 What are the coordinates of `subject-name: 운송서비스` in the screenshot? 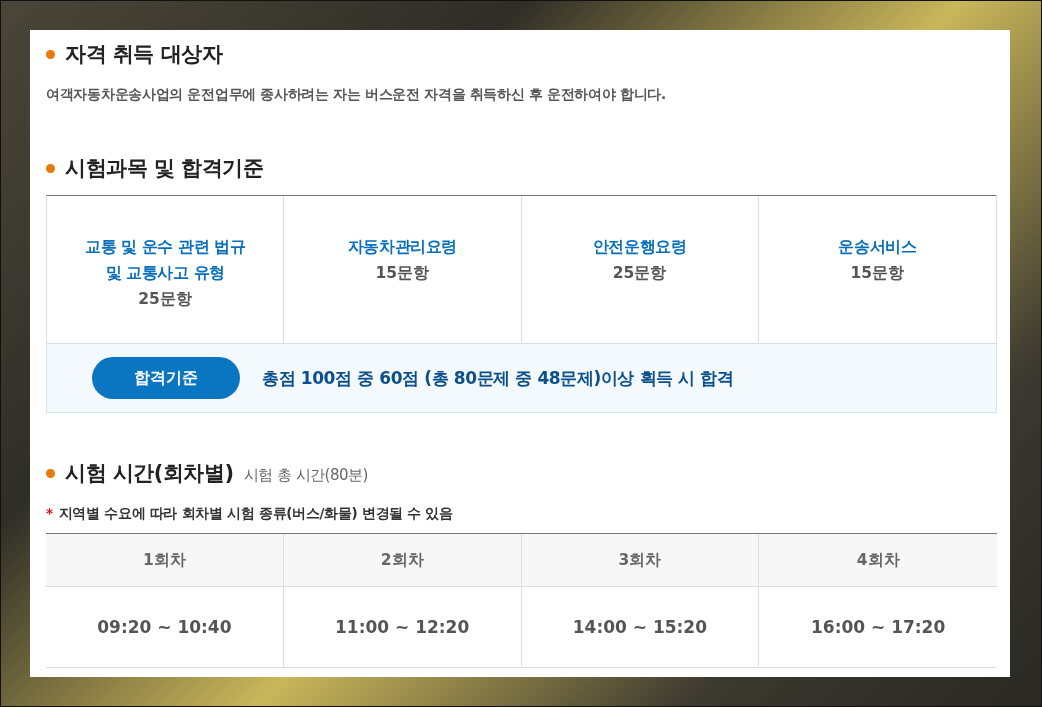 It's located at (877, 247).